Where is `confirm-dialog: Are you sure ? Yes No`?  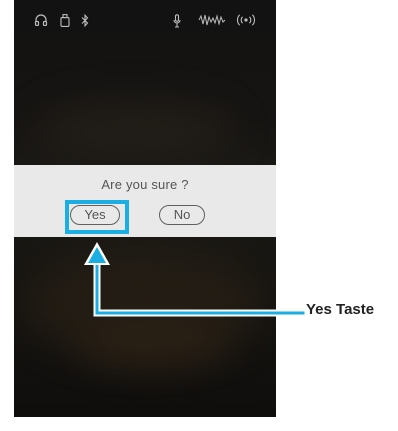 confirm-dialog: Are you sure ? Yes No is located at coordinates (145, 201).